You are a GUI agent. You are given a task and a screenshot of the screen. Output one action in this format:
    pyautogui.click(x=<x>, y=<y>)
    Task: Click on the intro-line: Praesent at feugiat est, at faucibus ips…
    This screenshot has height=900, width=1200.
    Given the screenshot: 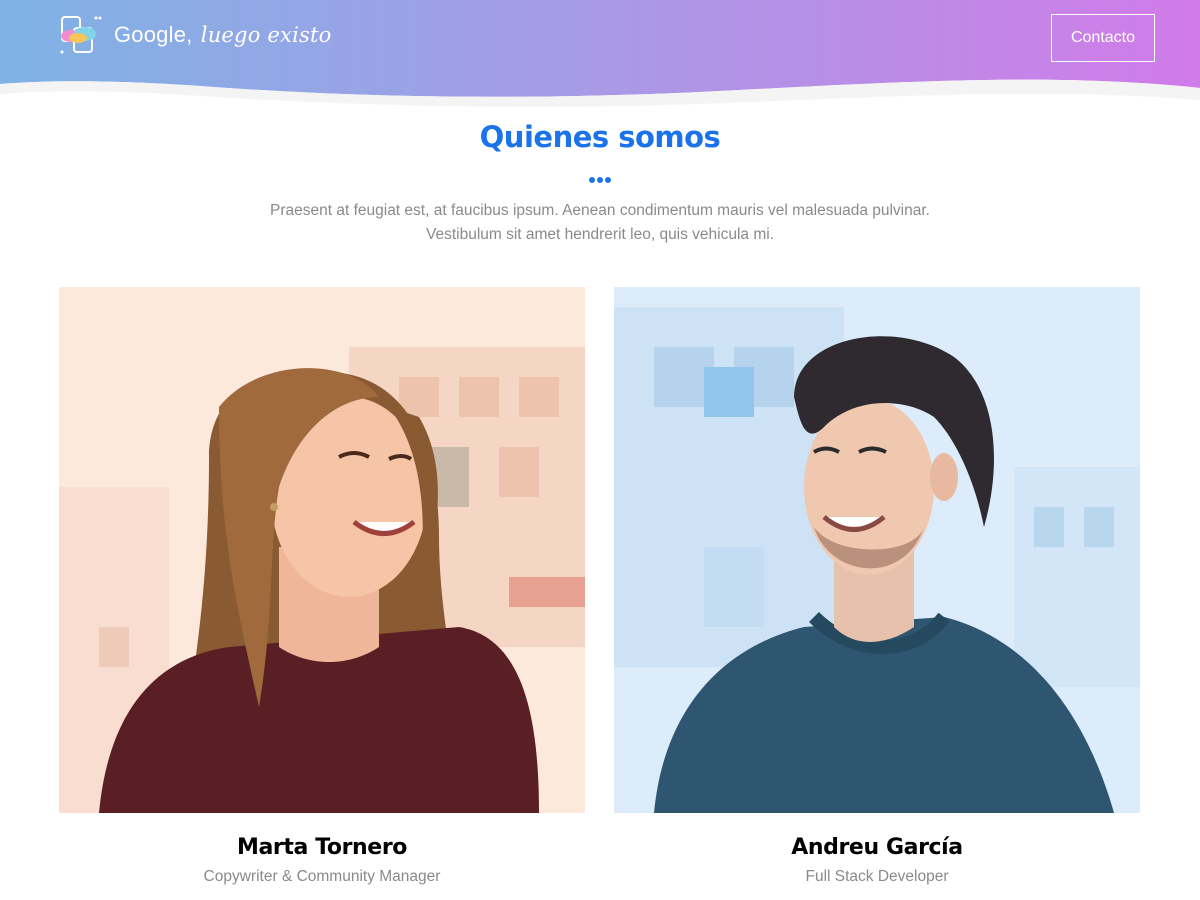 What is the action you would take?
    pyautogui.click(x=600, y=210)
    